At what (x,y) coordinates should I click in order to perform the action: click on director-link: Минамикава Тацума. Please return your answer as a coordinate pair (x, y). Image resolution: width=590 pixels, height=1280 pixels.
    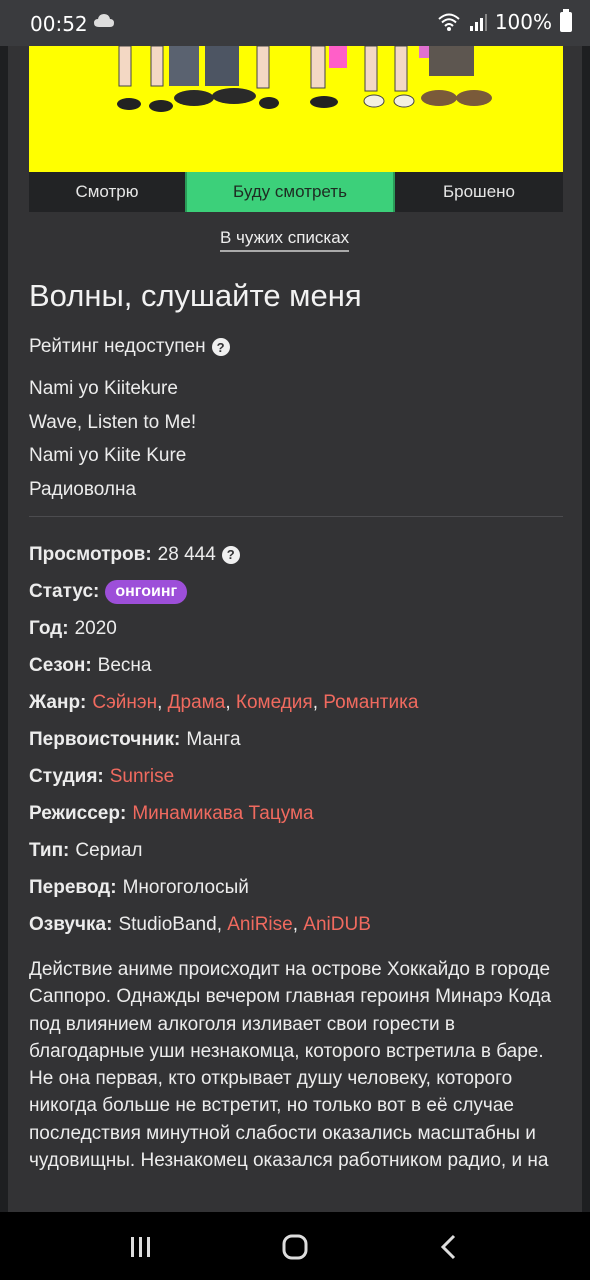
    Looking at the image, I should click on (222, 814).